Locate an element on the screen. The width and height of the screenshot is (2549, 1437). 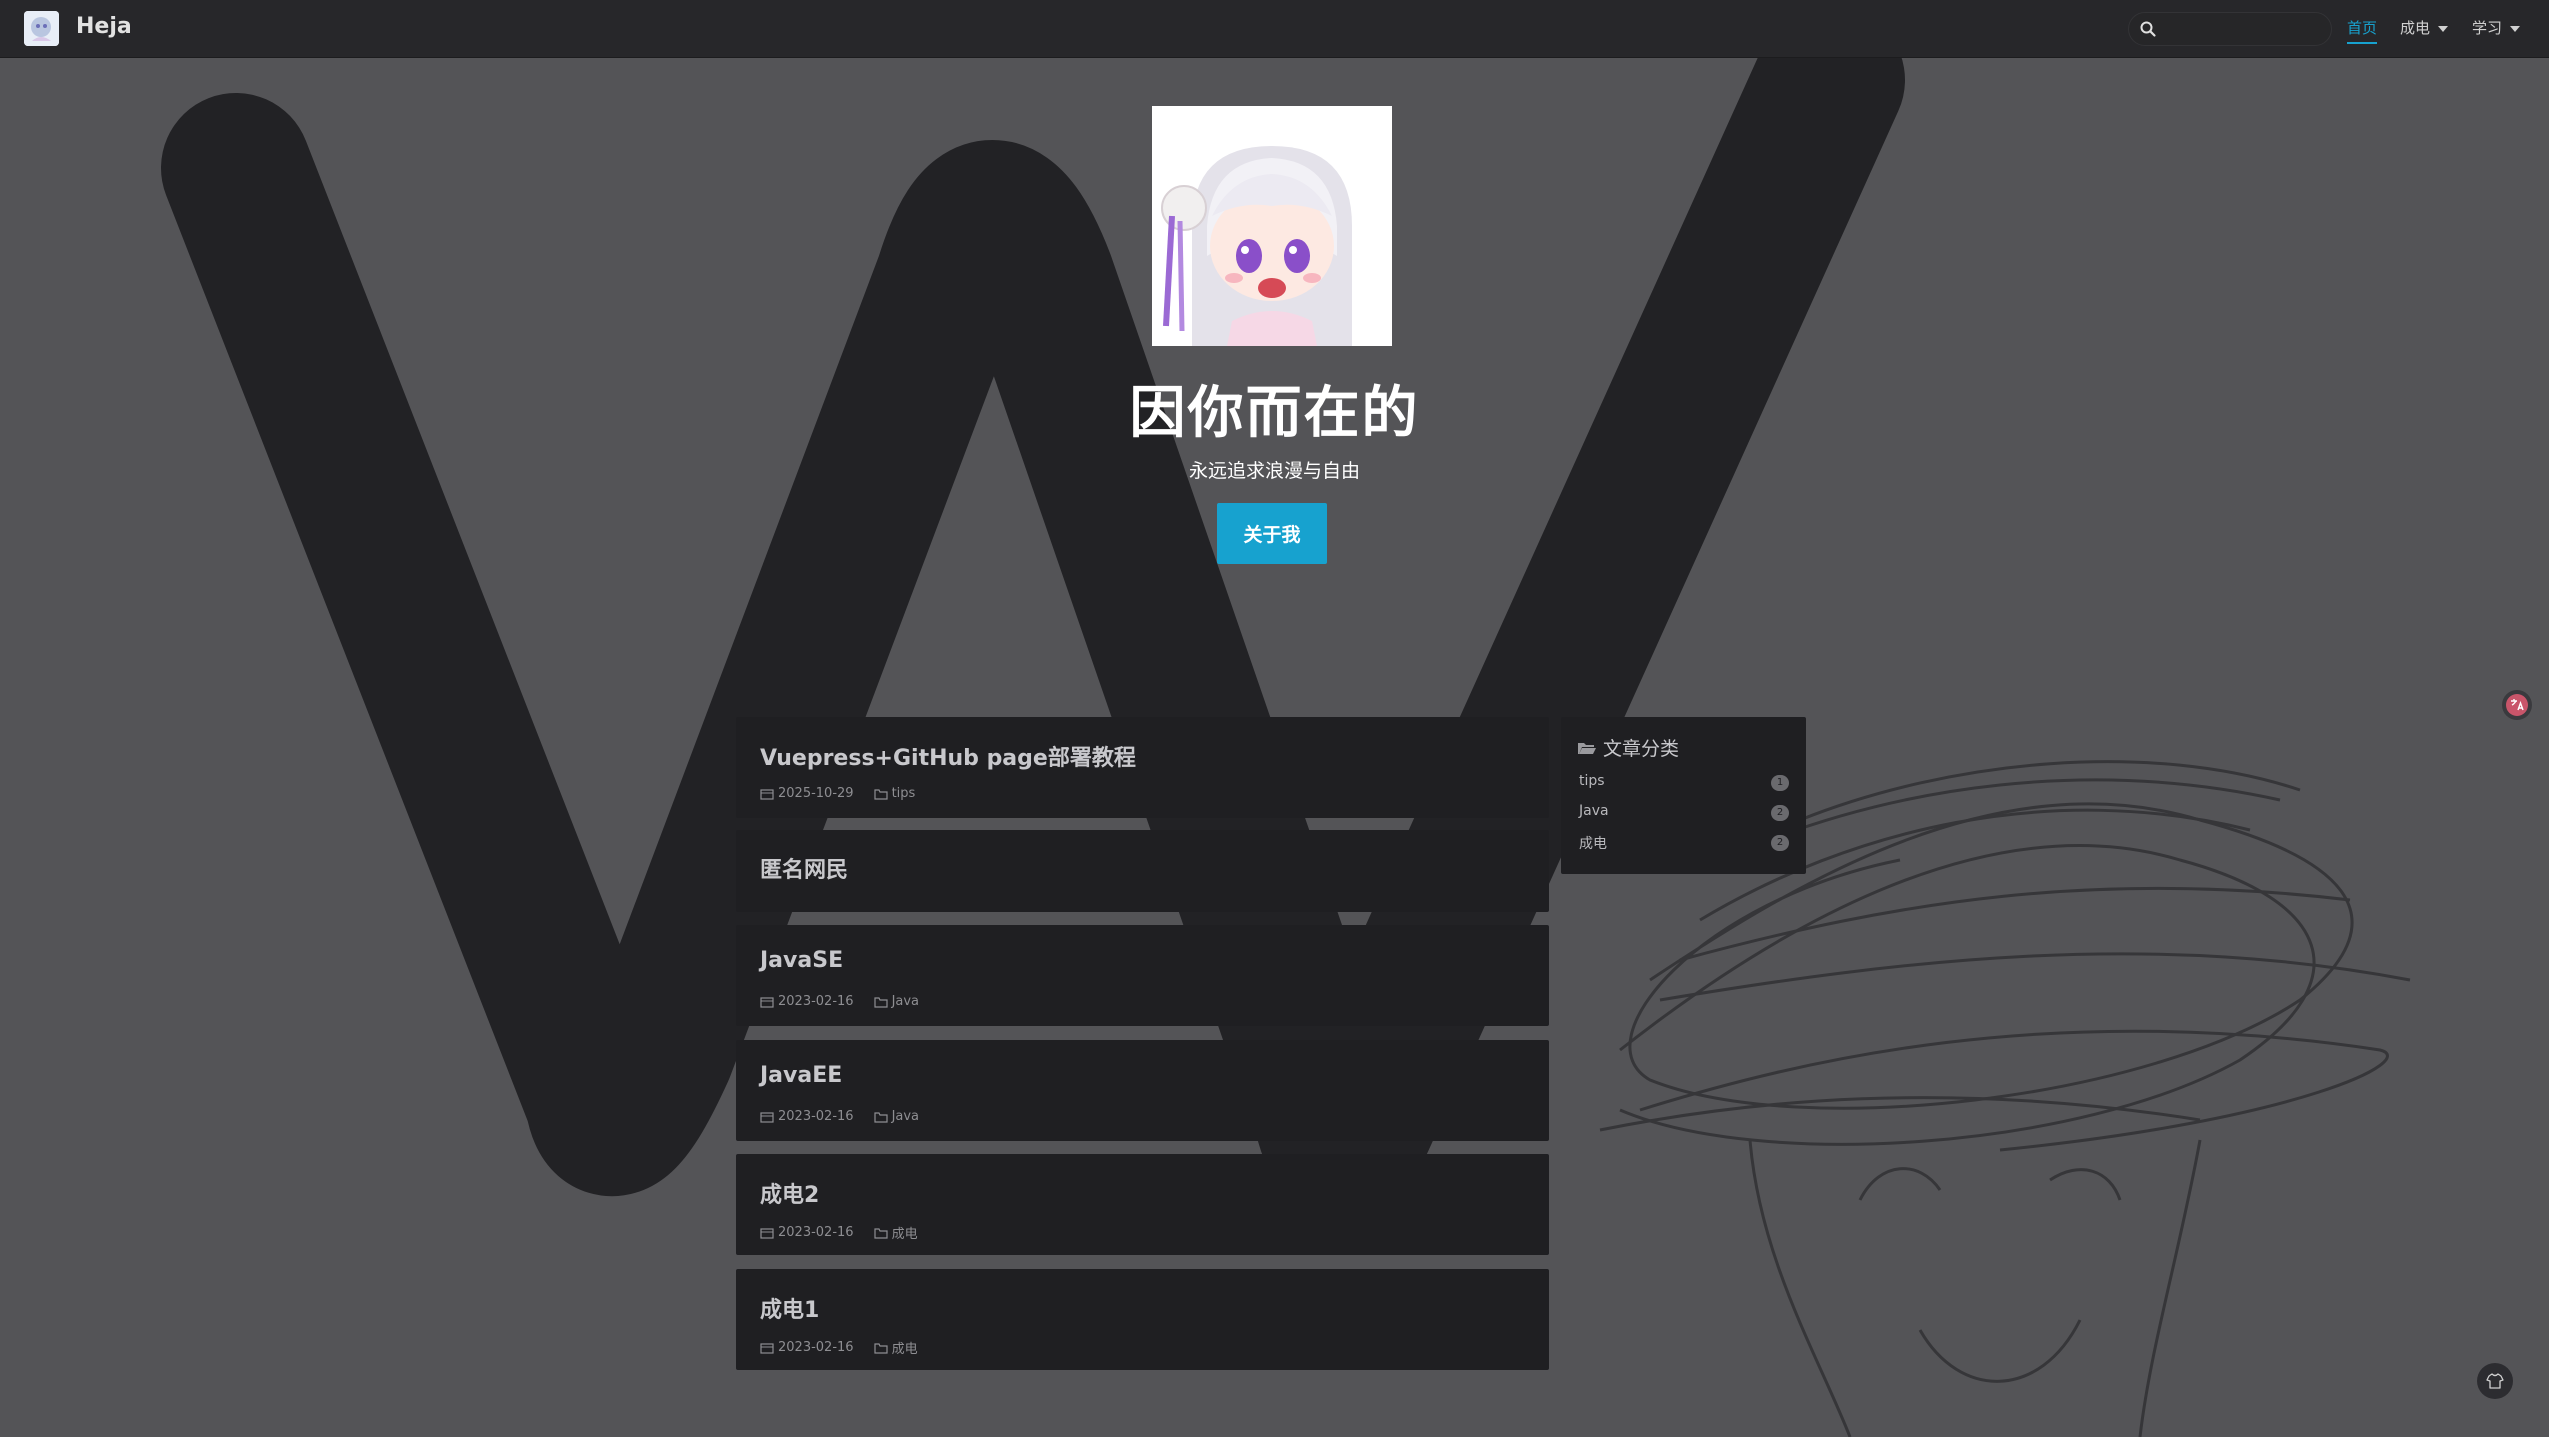
category-name: Java is located at coordinates (1594, 811).